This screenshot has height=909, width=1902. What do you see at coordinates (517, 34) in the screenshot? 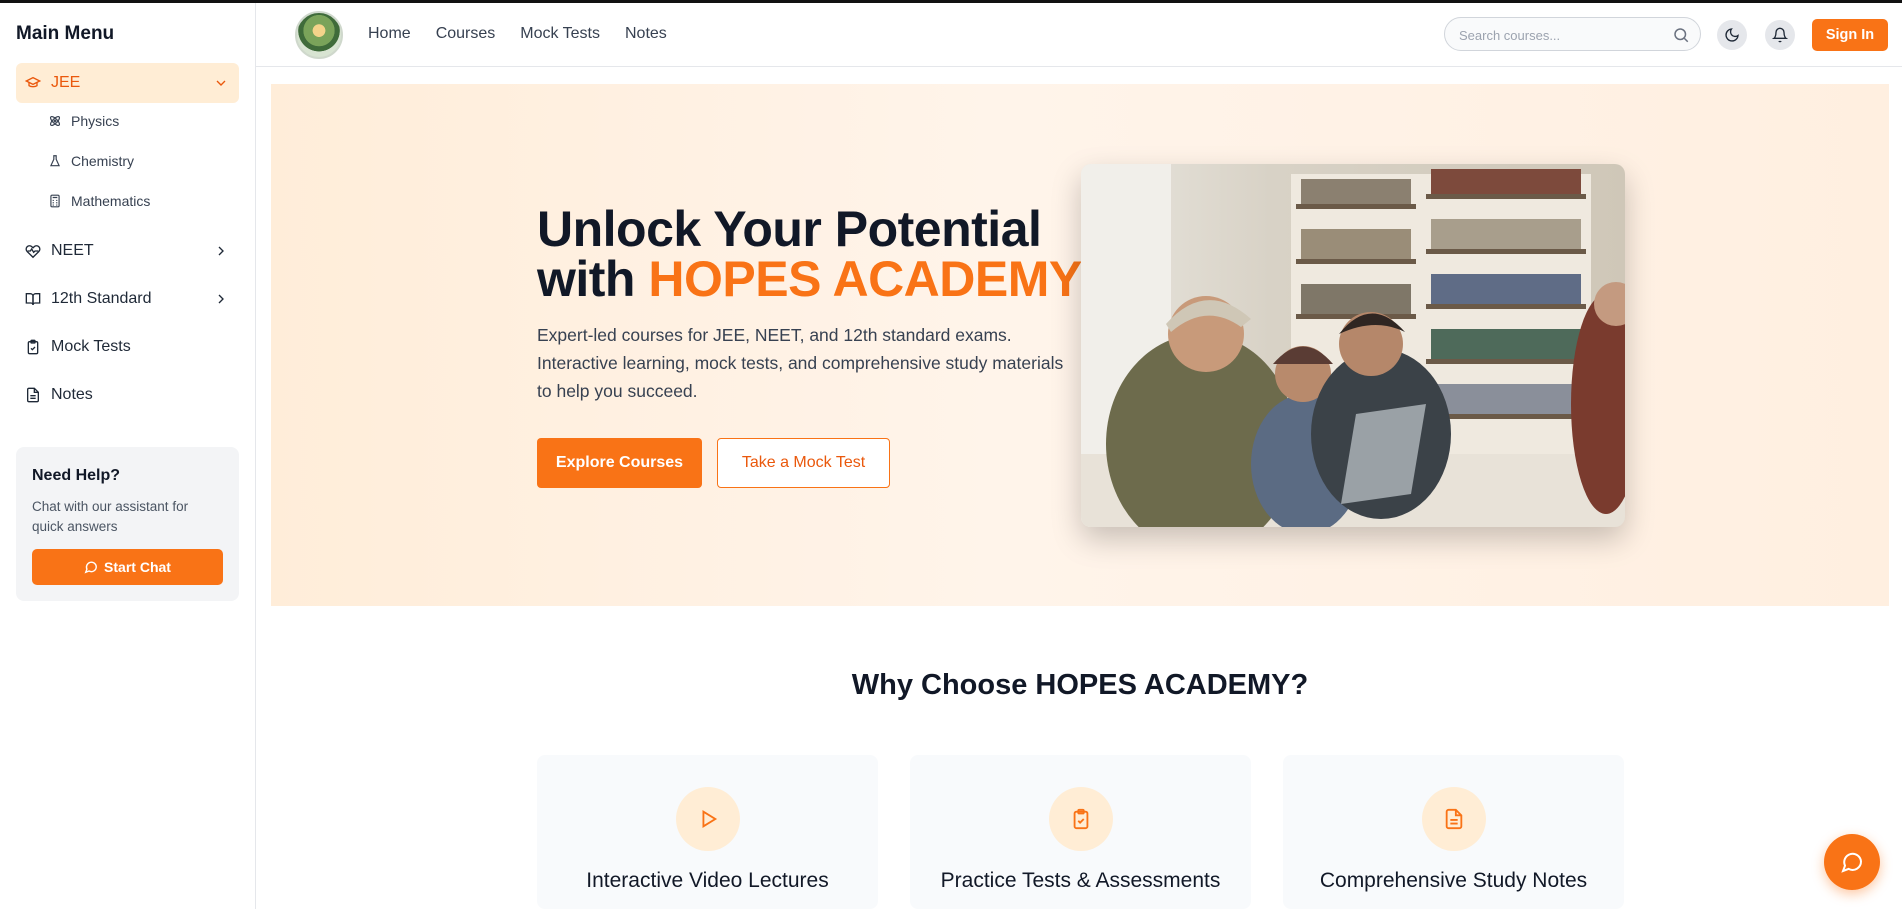
I see `main-nav: Home Courses Mock Tests Notes` at bounding box center [517, 34].